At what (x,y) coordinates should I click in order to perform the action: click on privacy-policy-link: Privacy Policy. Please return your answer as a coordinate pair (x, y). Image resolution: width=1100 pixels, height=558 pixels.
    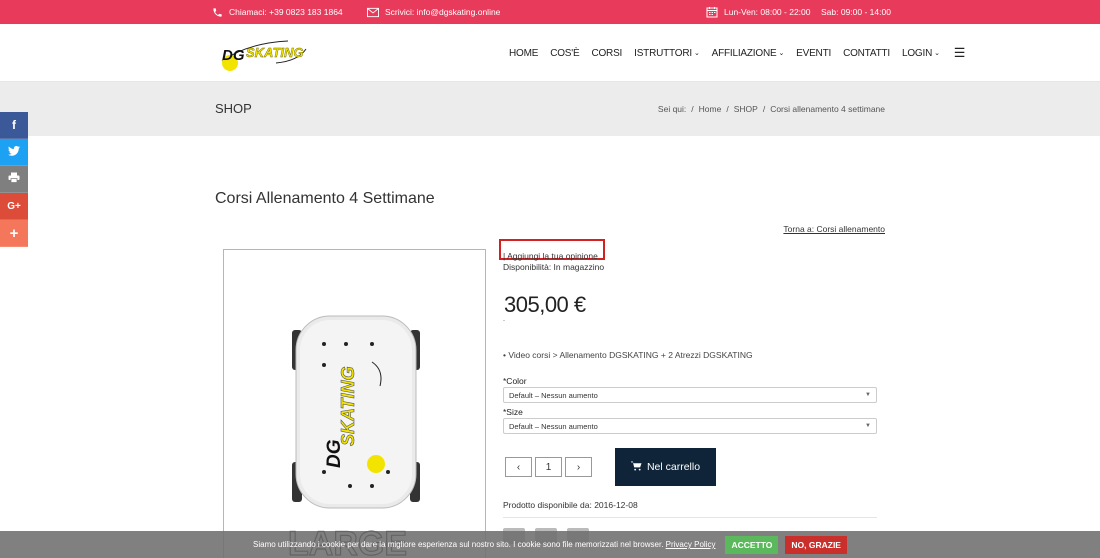
    Looking at the image, I should click on (691, 544).